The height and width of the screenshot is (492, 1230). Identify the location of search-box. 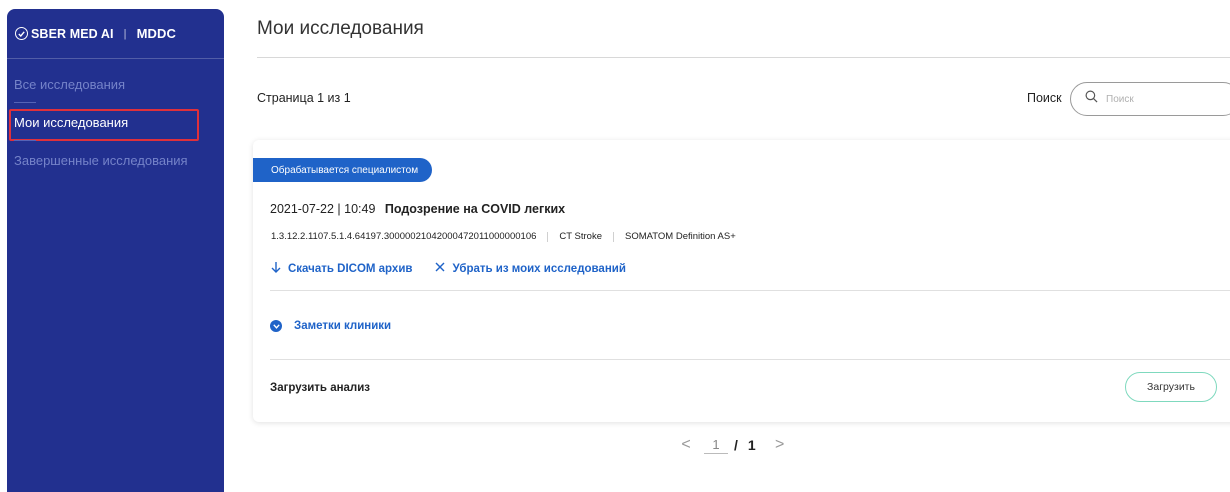
(1150, 99).